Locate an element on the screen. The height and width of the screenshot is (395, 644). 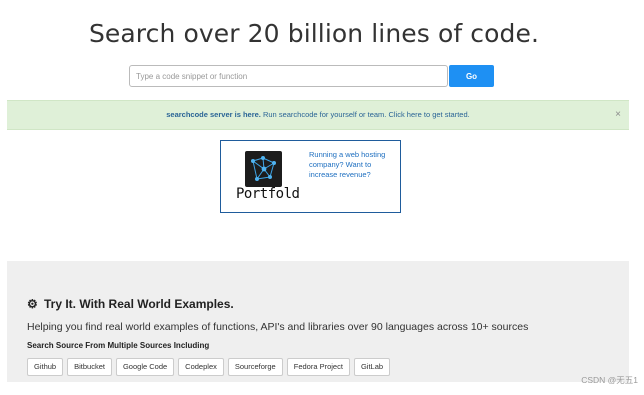
source-button-github: Github is located at coordinates (45, 367).